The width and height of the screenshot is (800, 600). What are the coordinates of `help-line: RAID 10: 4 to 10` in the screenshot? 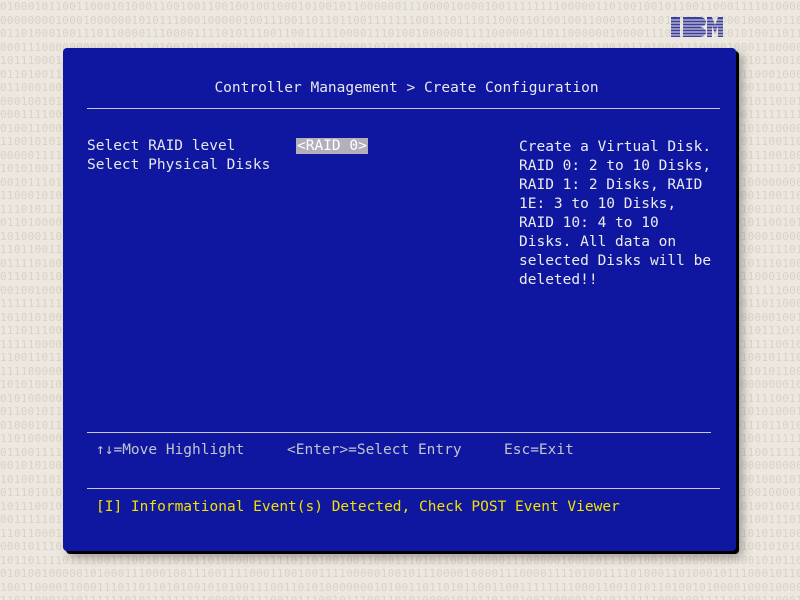 It's located at (589, 223).